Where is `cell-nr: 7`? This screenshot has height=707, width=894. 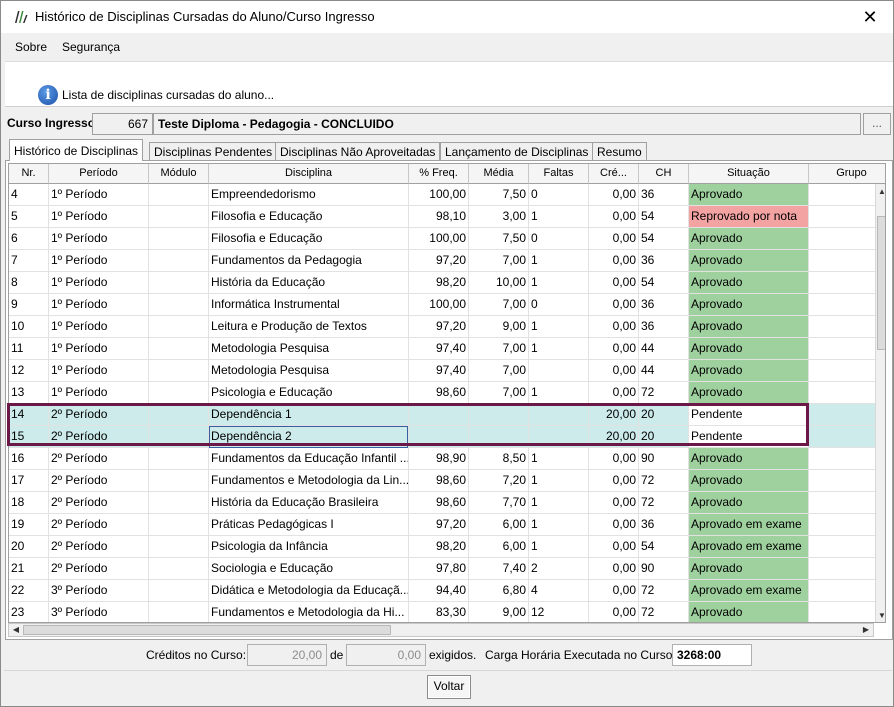 cell-nr: 7 is located at coordinates (29, 261).